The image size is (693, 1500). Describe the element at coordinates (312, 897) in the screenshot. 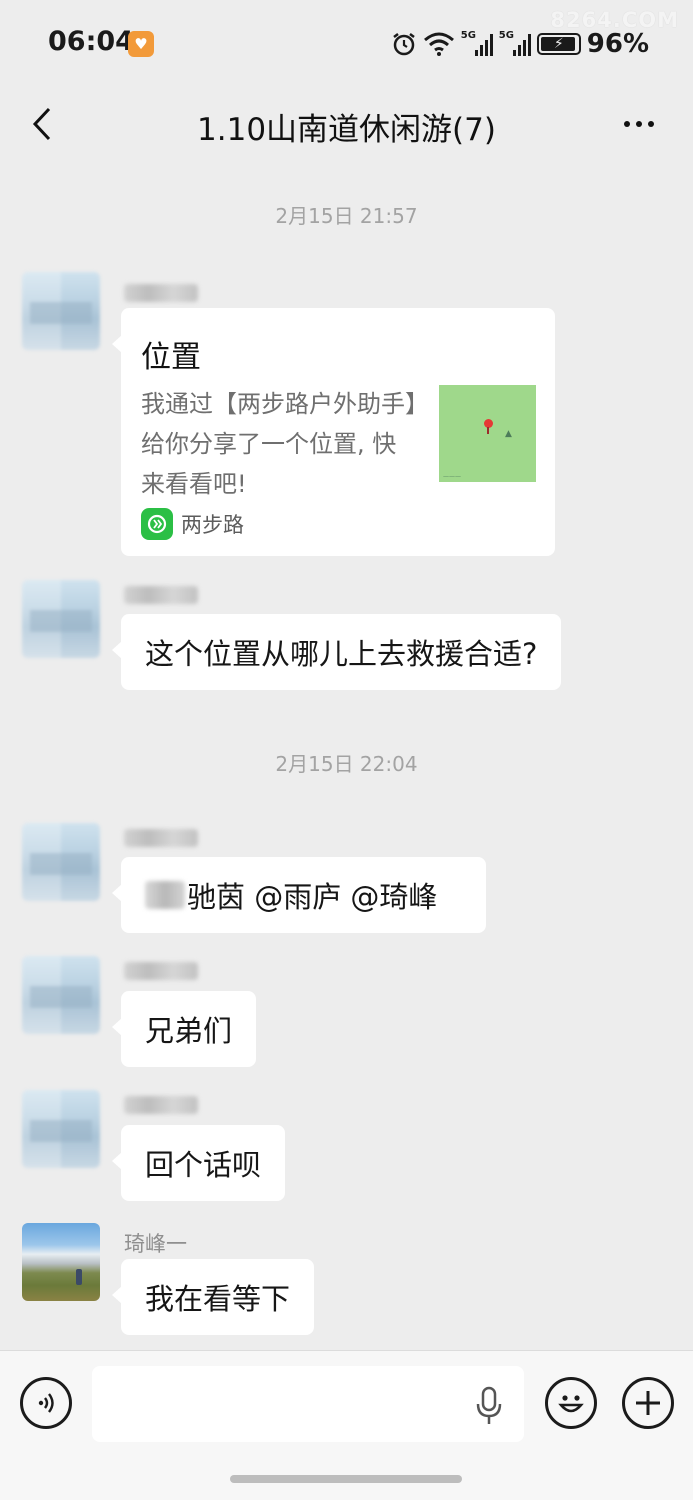

I see `message-text: 驰茵 @雨庐 @琦峰` at that location.